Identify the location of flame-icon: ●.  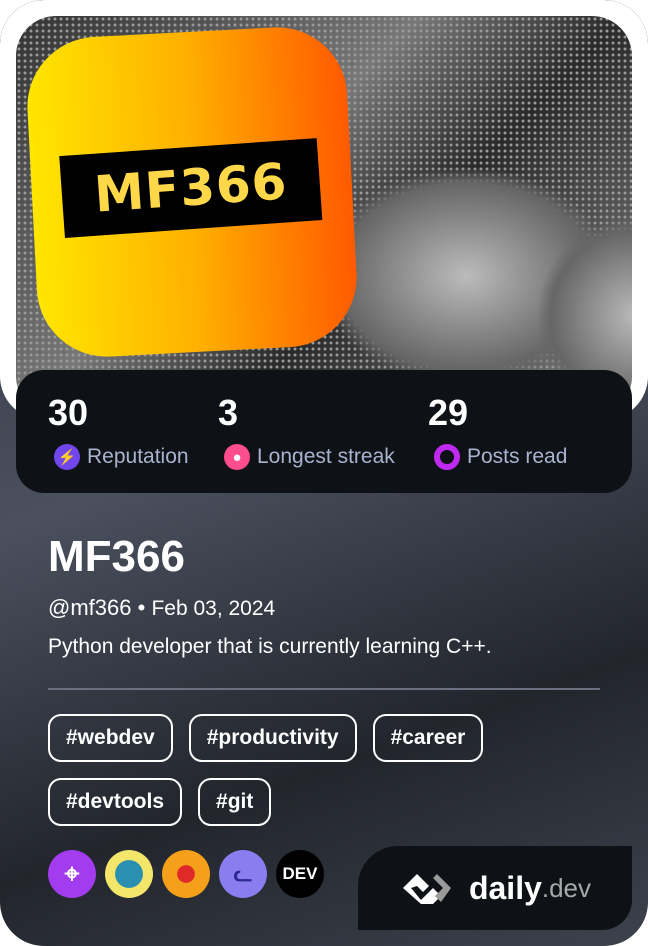
(237, 457).